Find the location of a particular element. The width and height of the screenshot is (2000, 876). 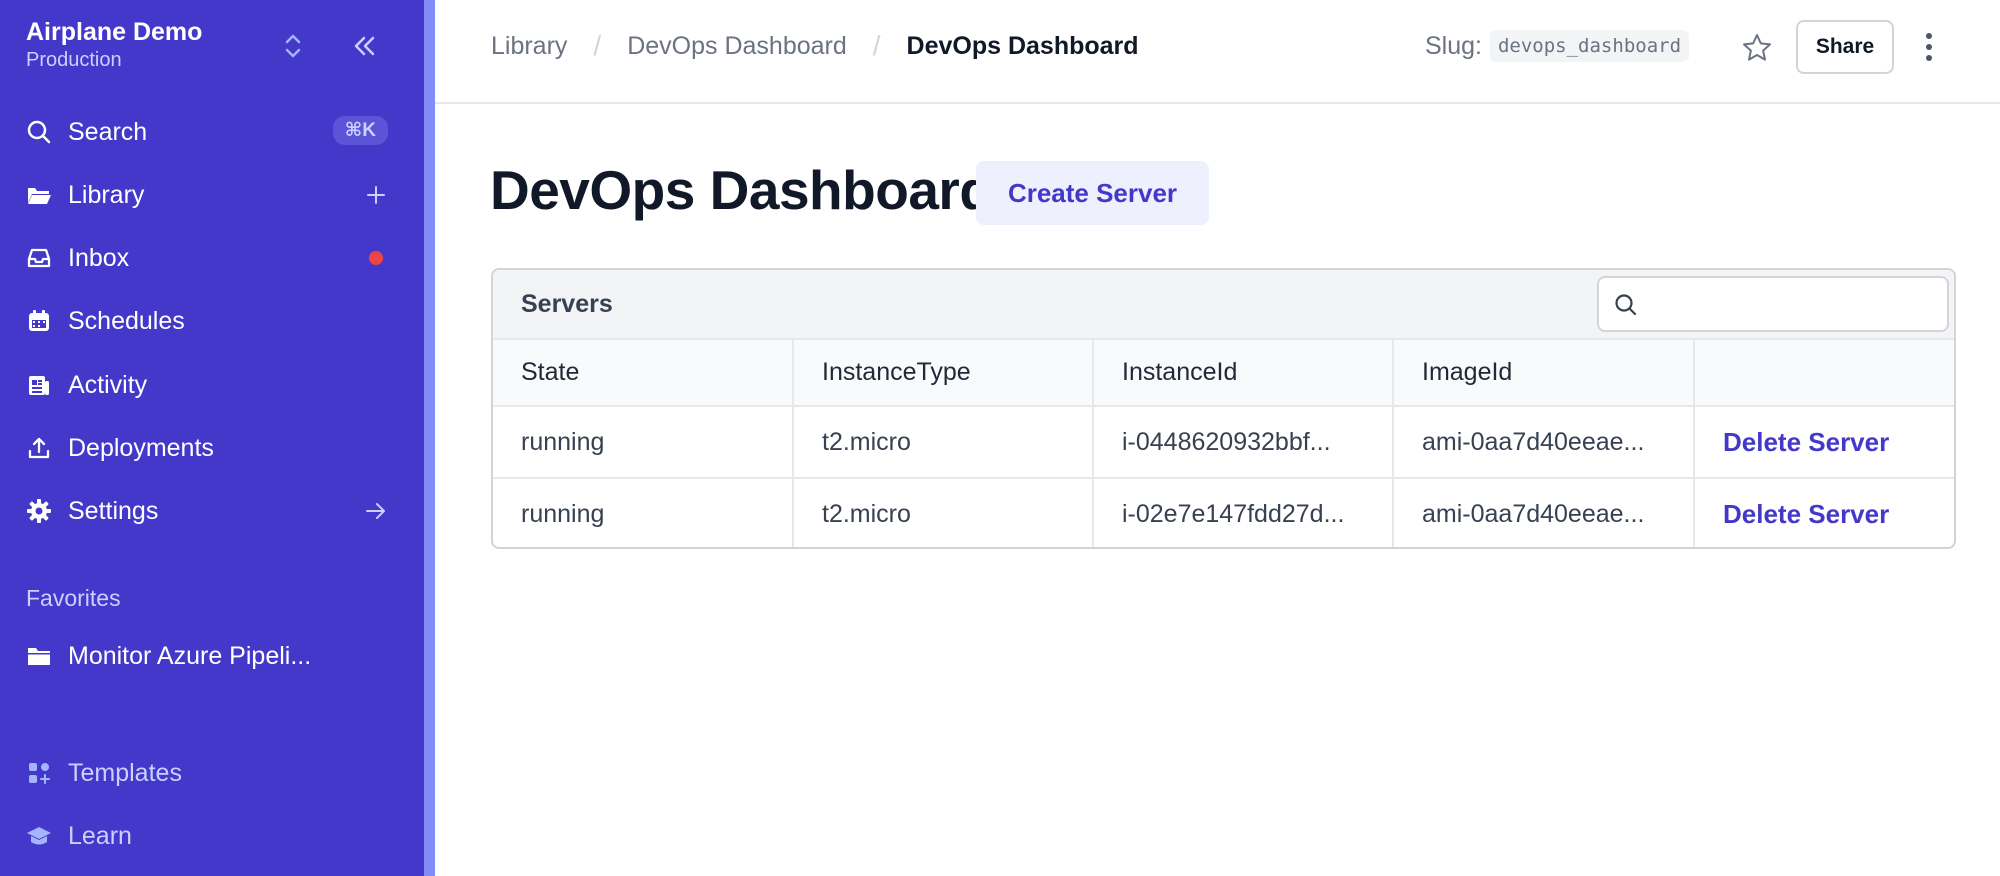

table-search is located at coordinates (1773, 304).